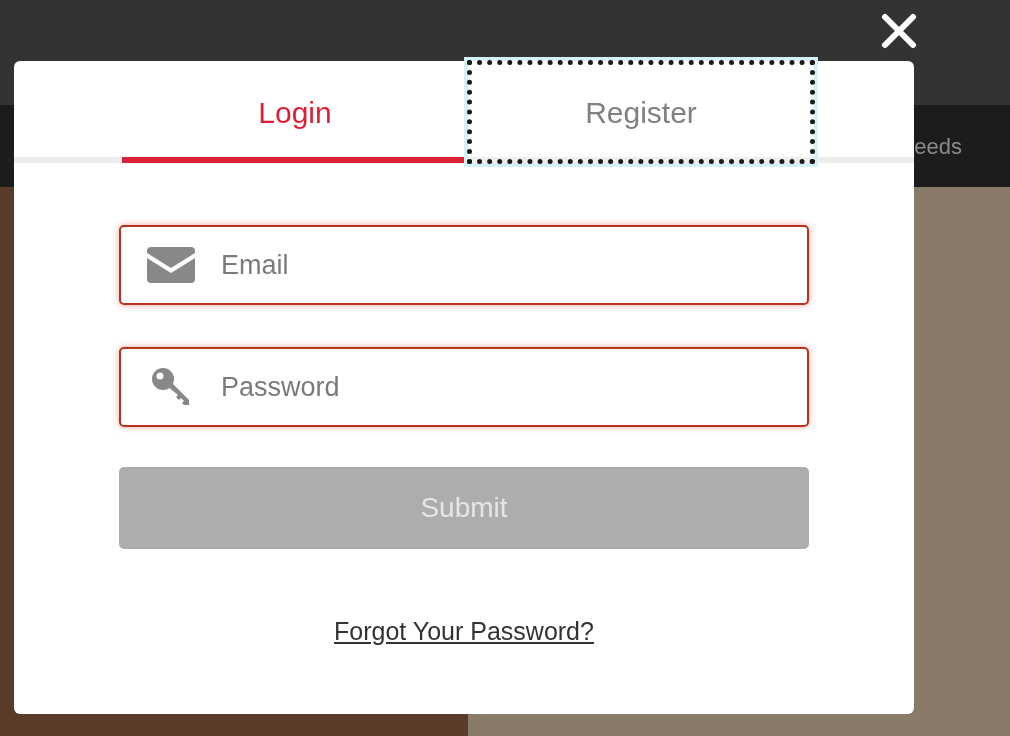 The width and height of the screenshot is (1010, 736). I want to click on close-icon, so click(899, 31).